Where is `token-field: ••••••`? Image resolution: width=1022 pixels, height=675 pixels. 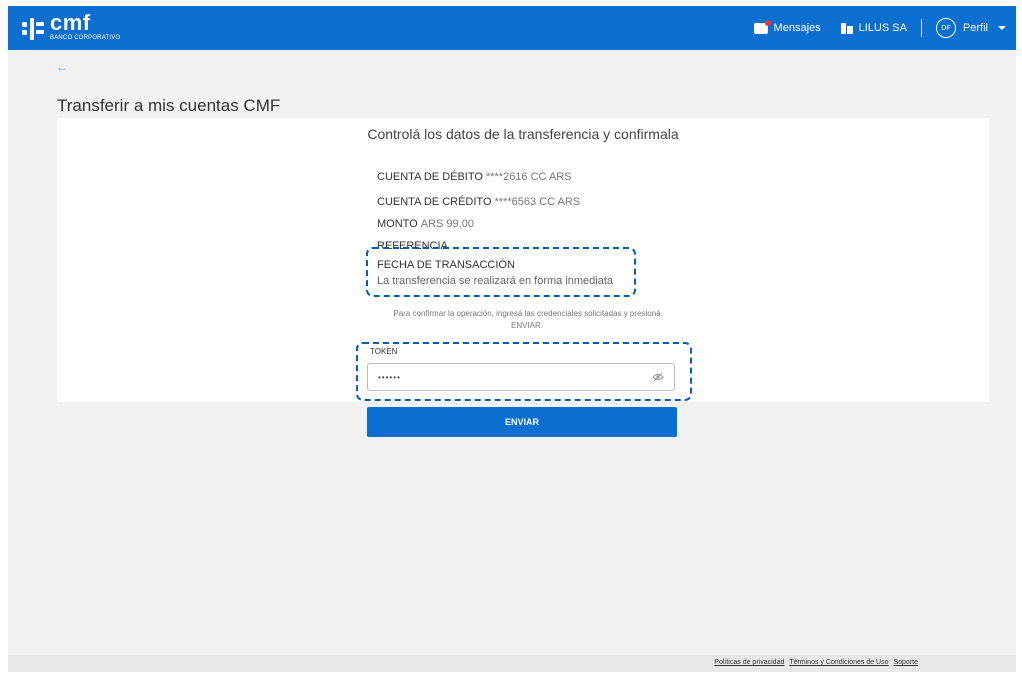 token-field: •••••• is located at coordinates (521, 377).